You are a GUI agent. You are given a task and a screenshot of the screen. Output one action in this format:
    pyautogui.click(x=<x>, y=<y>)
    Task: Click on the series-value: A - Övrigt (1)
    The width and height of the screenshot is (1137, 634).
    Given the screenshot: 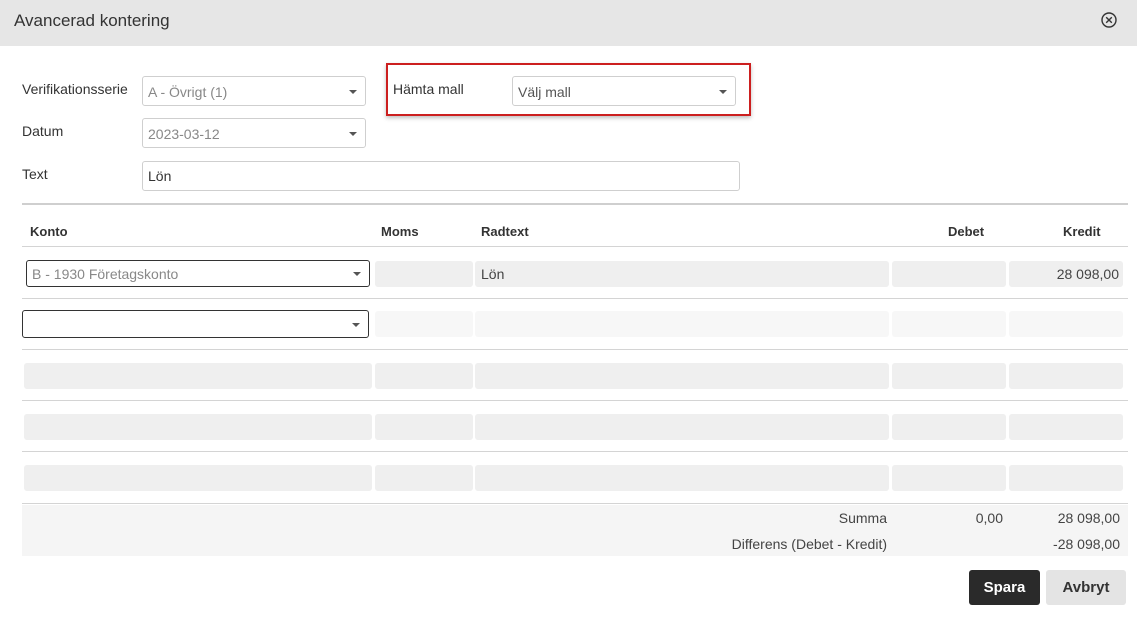 What is the action you would take?
    pyautogui.click(x=188, y=92)
    